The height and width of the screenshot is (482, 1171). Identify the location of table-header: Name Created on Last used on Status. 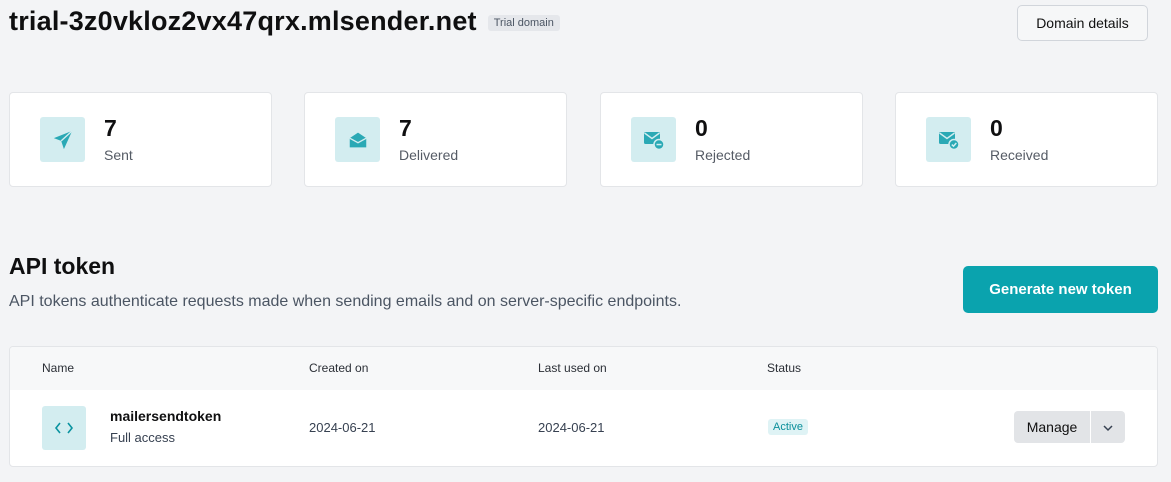
(583, 368).